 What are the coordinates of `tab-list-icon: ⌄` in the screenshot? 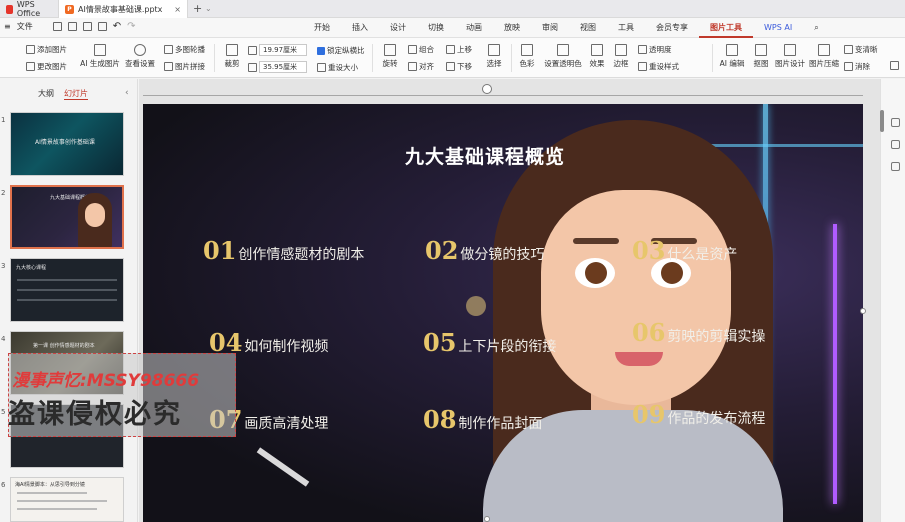 It's located at (208, 8).